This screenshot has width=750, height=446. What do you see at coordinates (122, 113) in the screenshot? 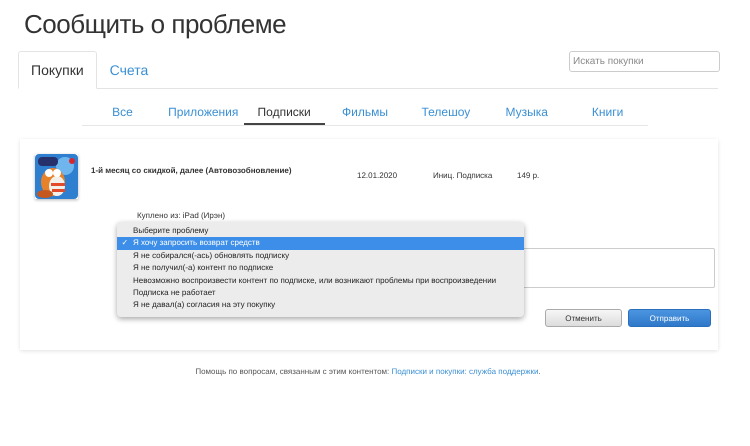
I see `category-tab: Все` at bounding box center [122, 113].